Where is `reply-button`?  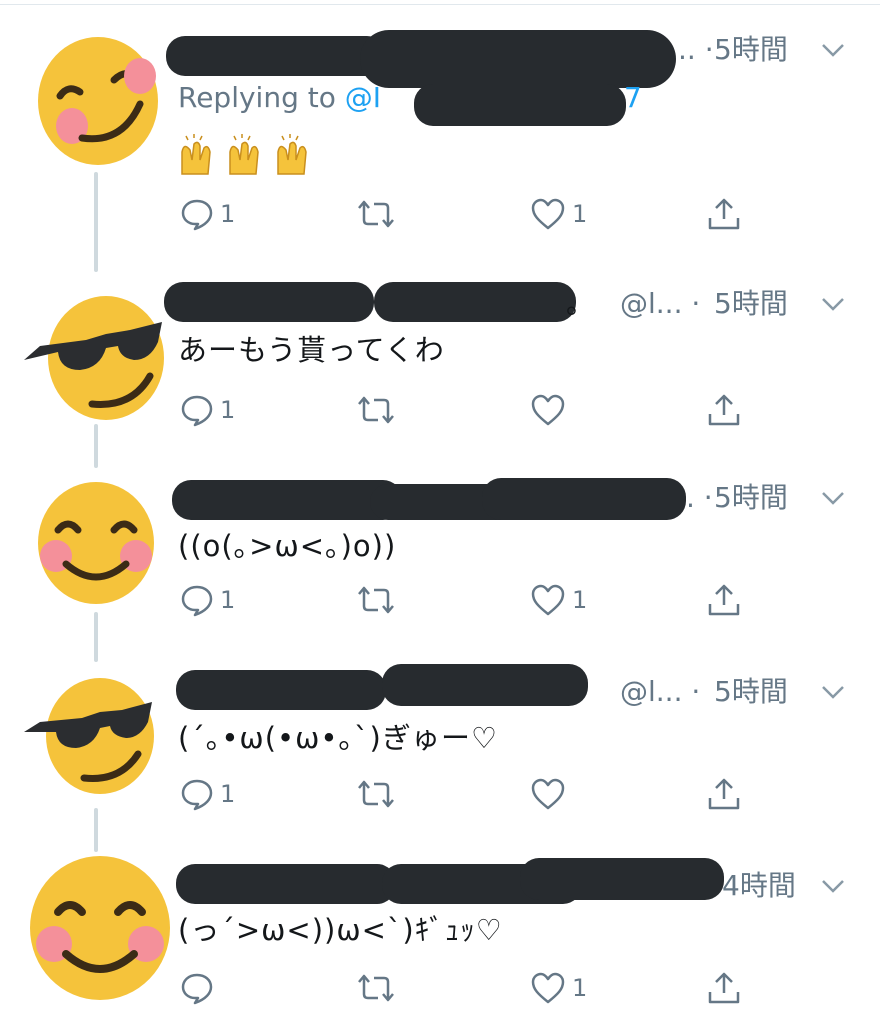 reply-button is located at coordinates (200, 988).